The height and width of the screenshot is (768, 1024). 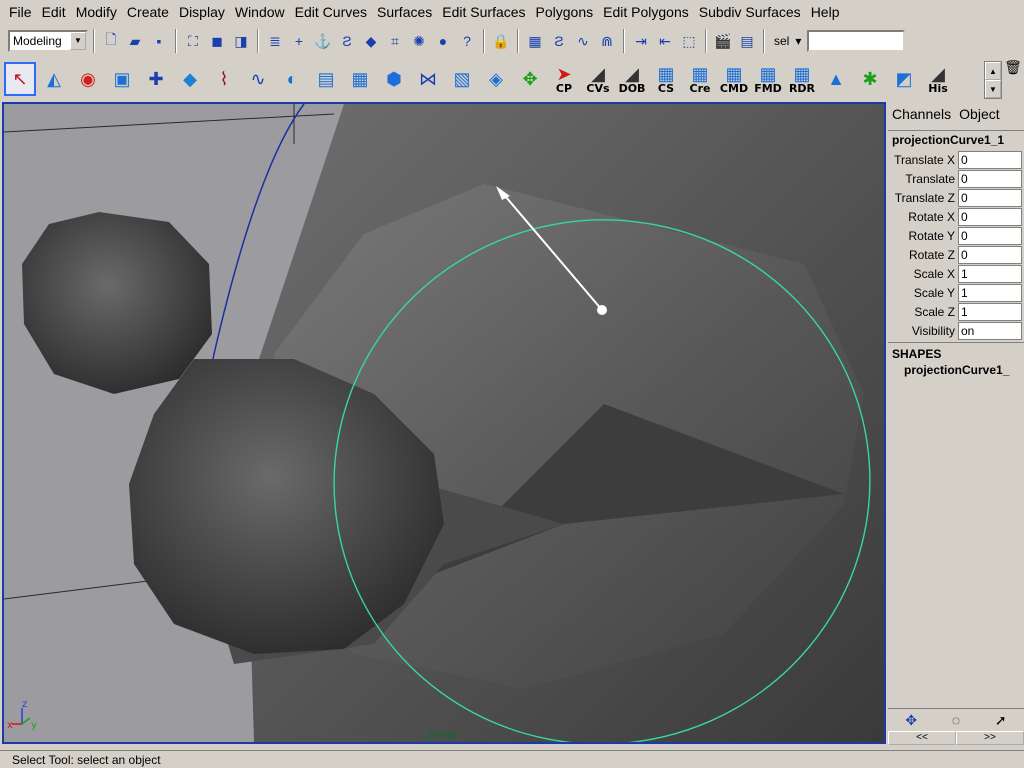 What do you see at coordinates (922, 738) in the screenshot?
I see `nav-prev-button: <<` at bounding box center [922, 738].